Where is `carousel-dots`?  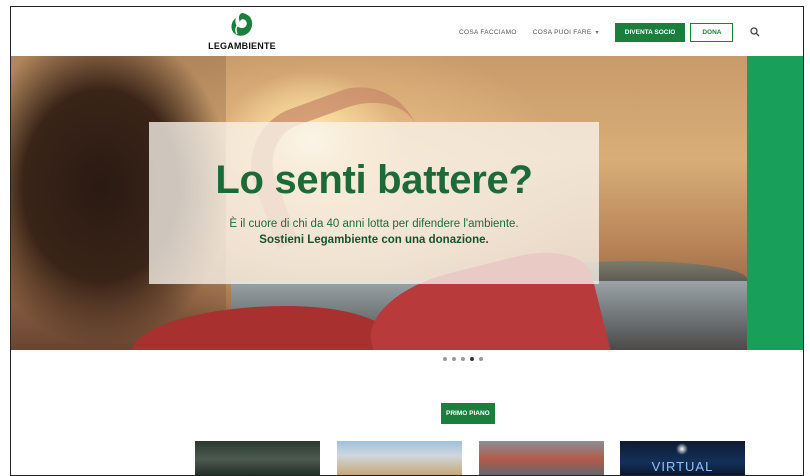
carousel-dots is located at coordinates (463, 359).